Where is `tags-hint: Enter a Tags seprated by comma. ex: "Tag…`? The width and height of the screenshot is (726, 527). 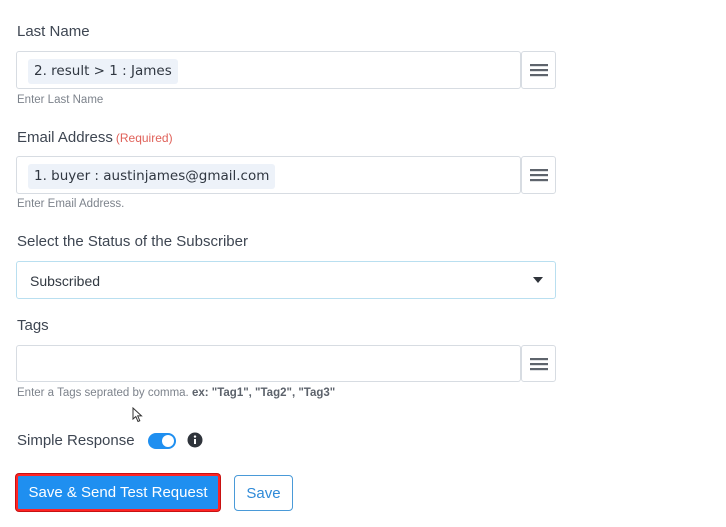
tags-hint: Enter a Tags seprated by comma. ex: "Tag… is located at coordinates (176, 393).